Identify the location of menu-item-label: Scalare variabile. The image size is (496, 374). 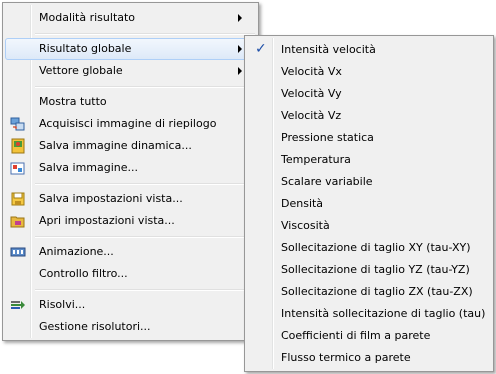
(327, 181).